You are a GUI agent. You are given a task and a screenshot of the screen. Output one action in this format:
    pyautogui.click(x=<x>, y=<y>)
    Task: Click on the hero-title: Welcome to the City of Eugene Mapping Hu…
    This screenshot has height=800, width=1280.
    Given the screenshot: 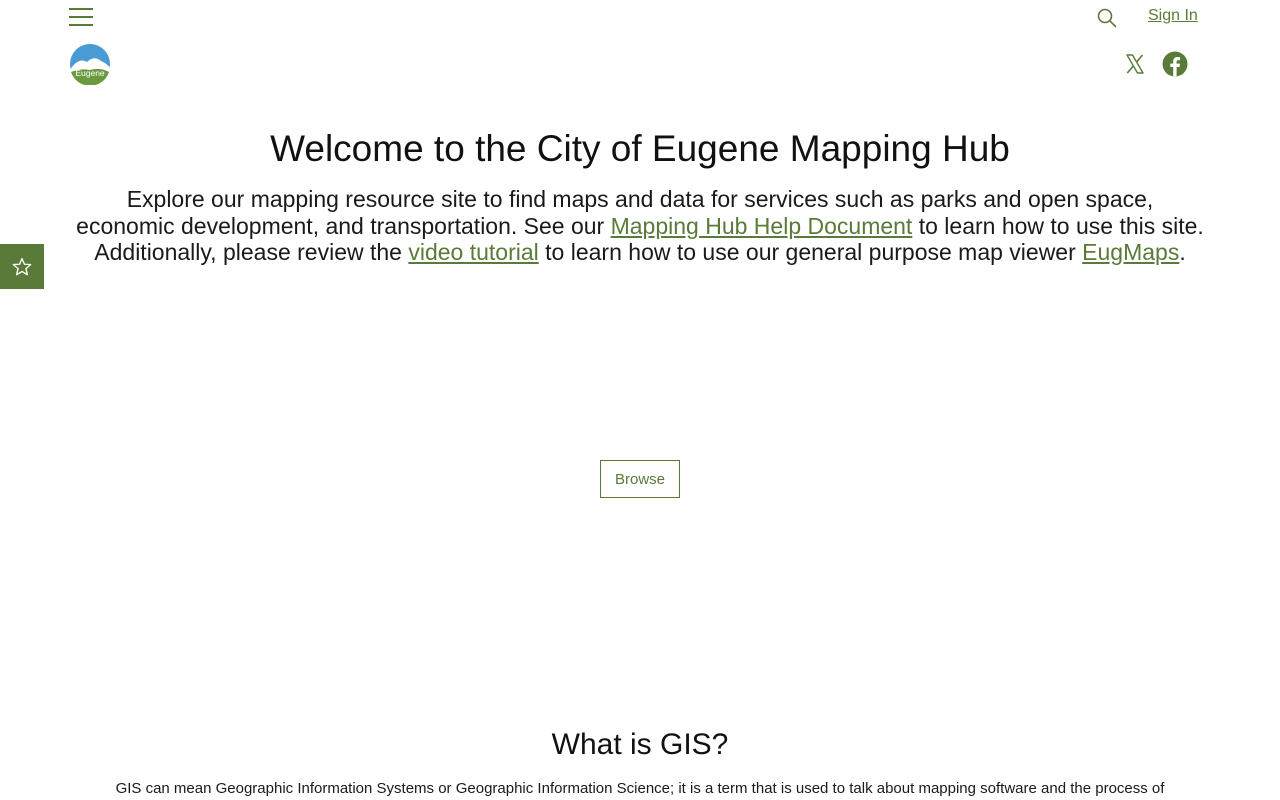 What is the action you would take?
    pyautogui.click(x=640, y=148)
    